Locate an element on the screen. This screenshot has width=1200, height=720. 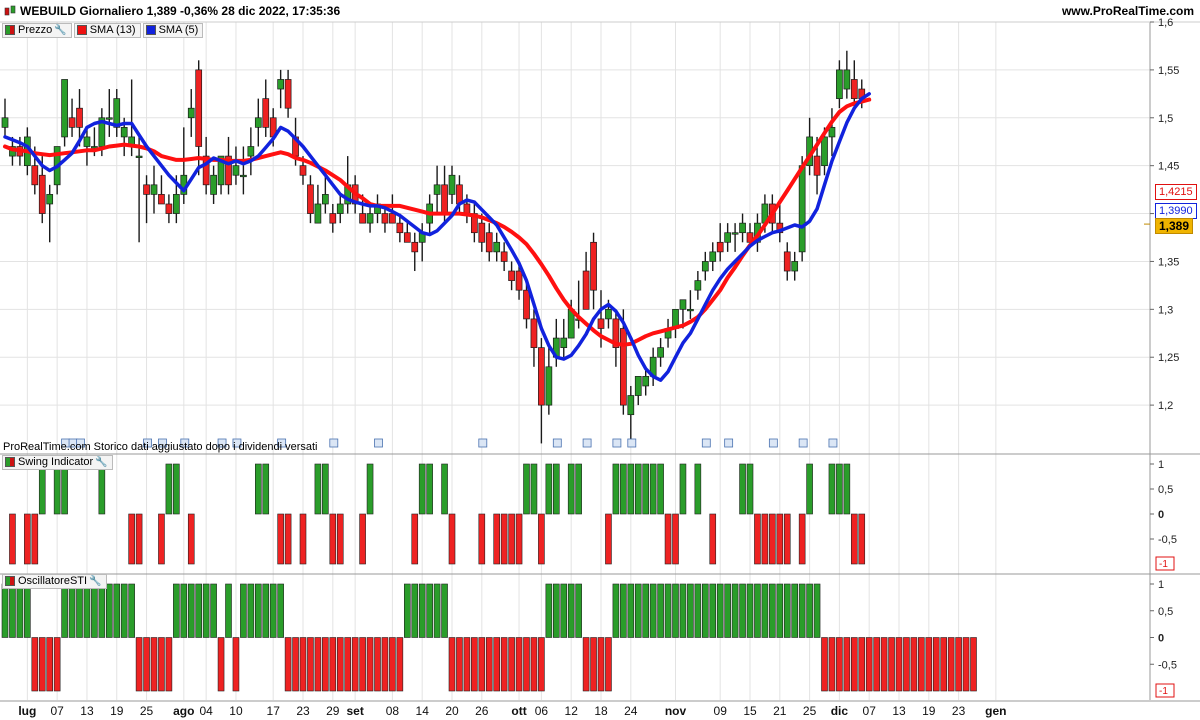
legend-sma5-label: SMA (5) is located at coordinates (178, 30).